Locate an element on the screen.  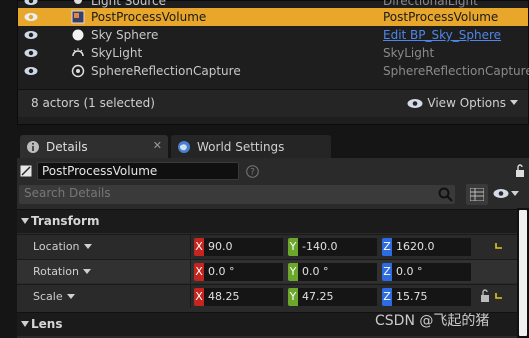
outliner-row-postprocessvolume: PostProcessVolume PostProcessVolume is located at coordinates (273, 17).